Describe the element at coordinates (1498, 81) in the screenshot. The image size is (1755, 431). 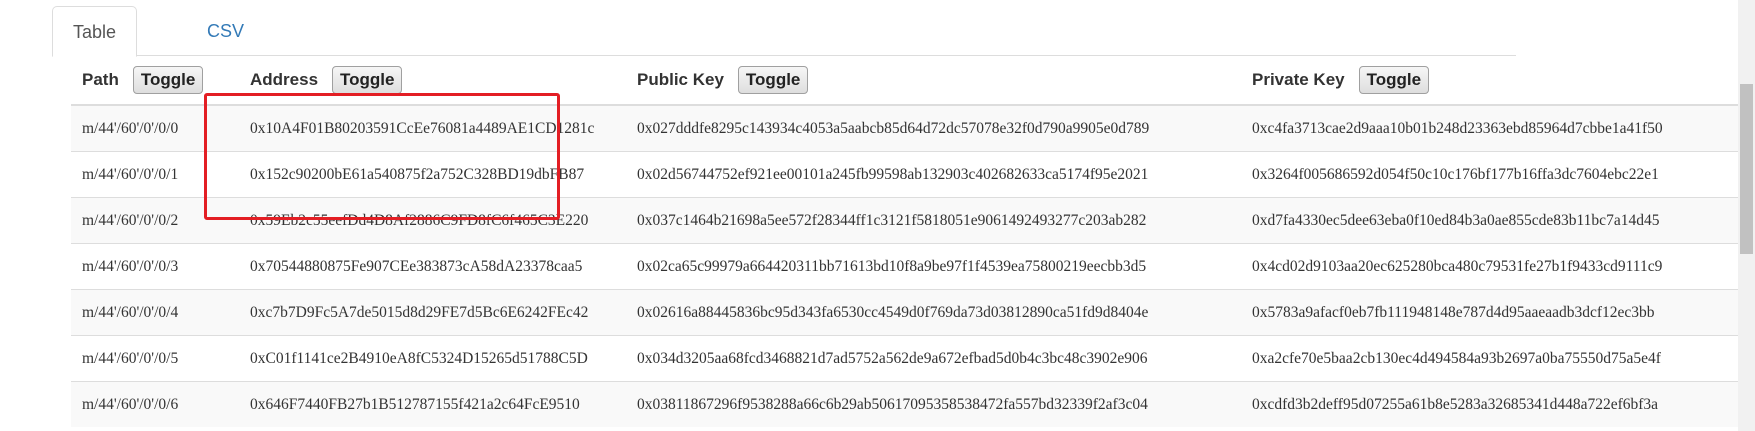
I see `column-header-private-key: Private Key Toggle` at that location.